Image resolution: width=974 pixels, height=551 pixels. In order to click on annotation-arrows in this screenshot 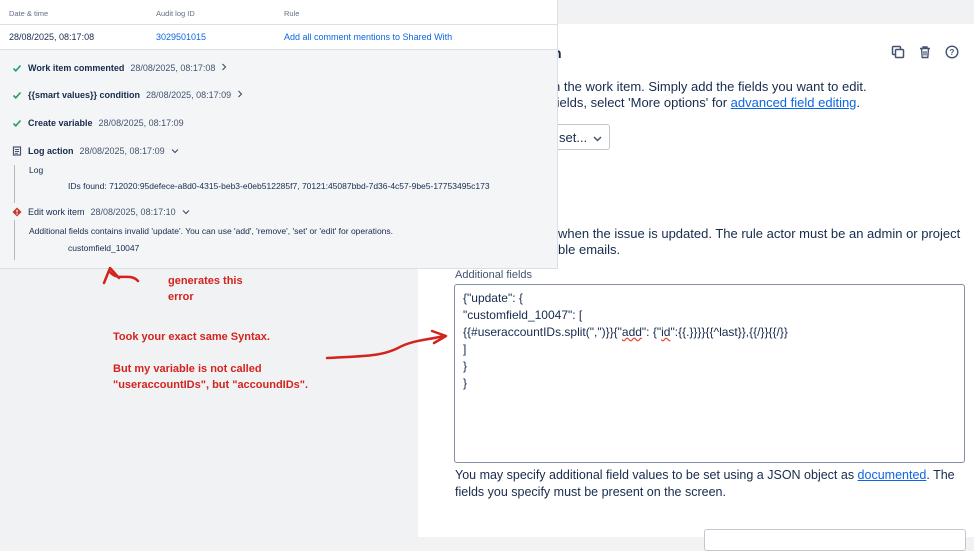, I will do `click(275, 313)`.